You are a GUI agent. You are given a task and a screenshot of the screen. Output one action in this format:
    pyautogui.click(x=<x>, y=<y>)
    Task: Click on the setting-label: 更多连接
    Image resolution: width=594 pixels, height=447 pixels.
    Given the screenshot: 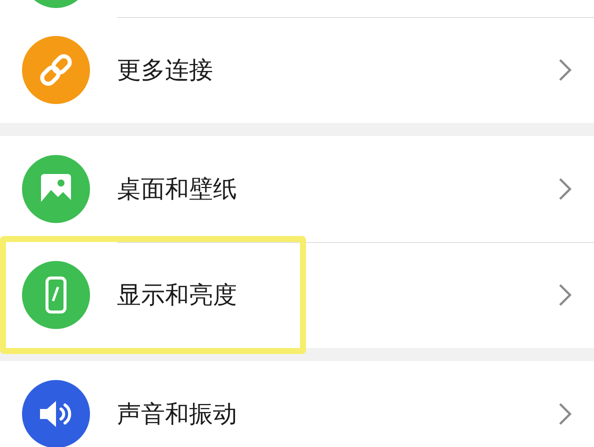 What is the action you would take?
    pyautogui.click(x=337, y=70)
    